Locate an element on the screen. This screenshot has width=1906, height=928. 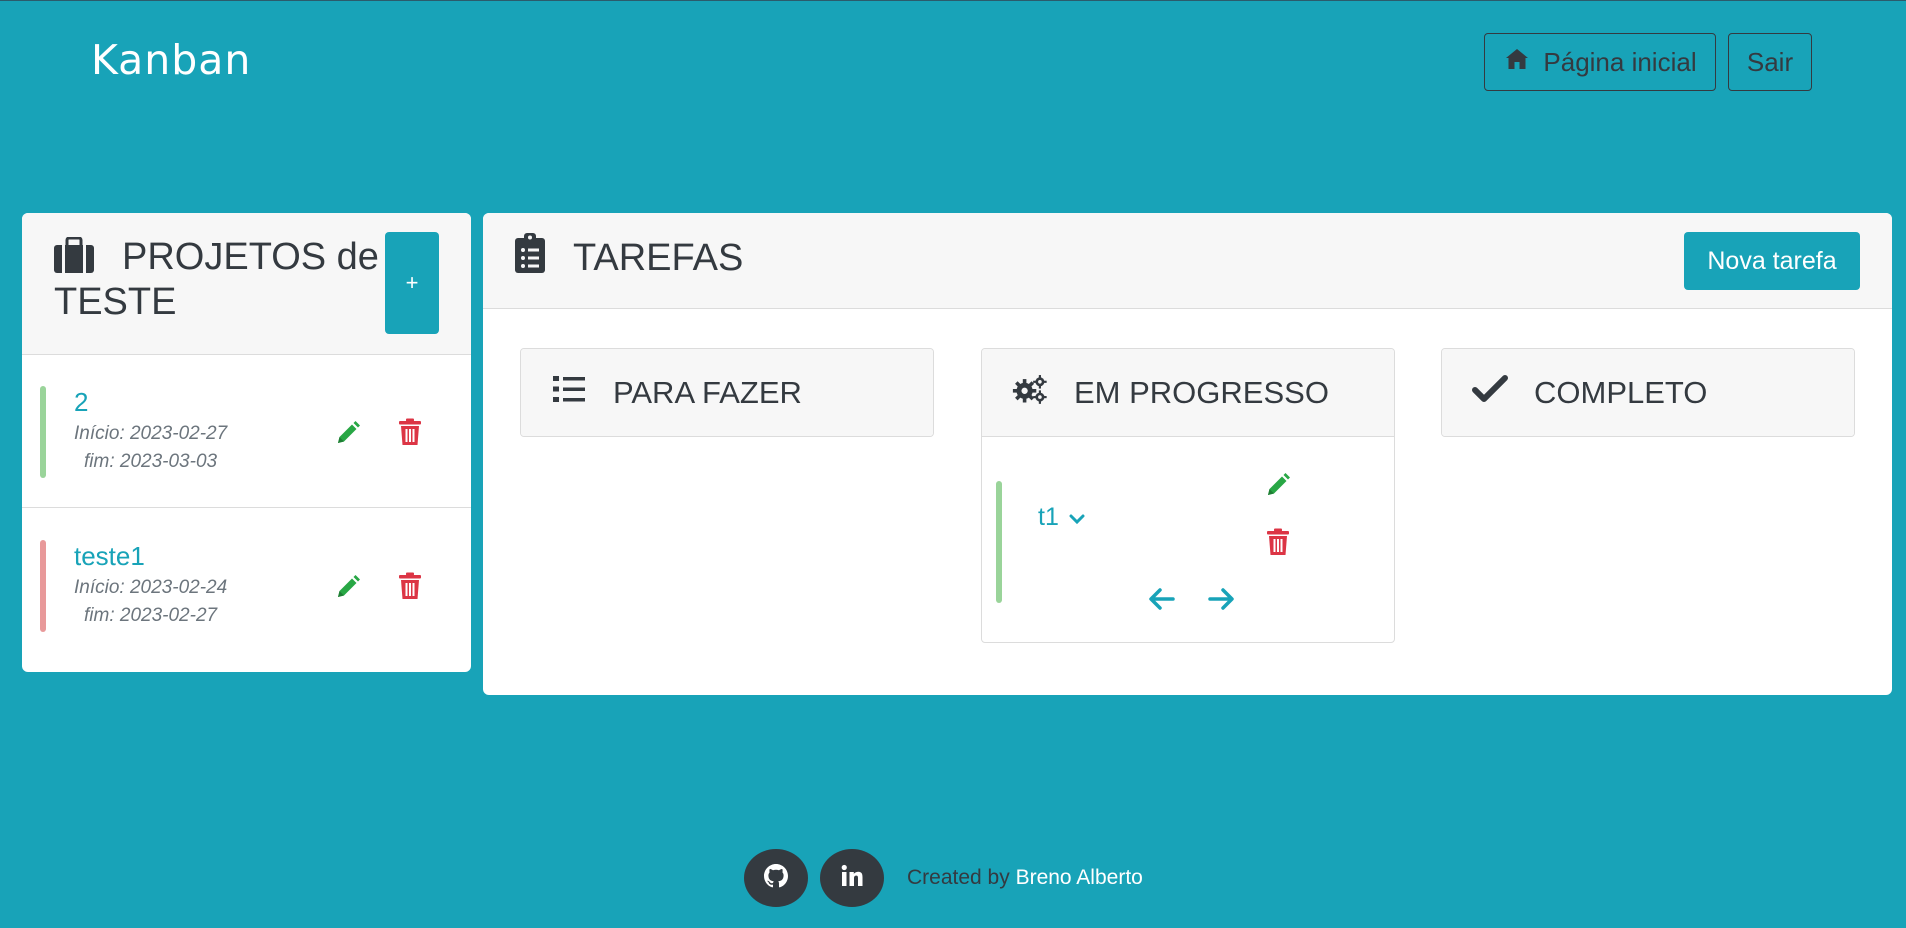
github-icon is located at coordinates (776, 878).